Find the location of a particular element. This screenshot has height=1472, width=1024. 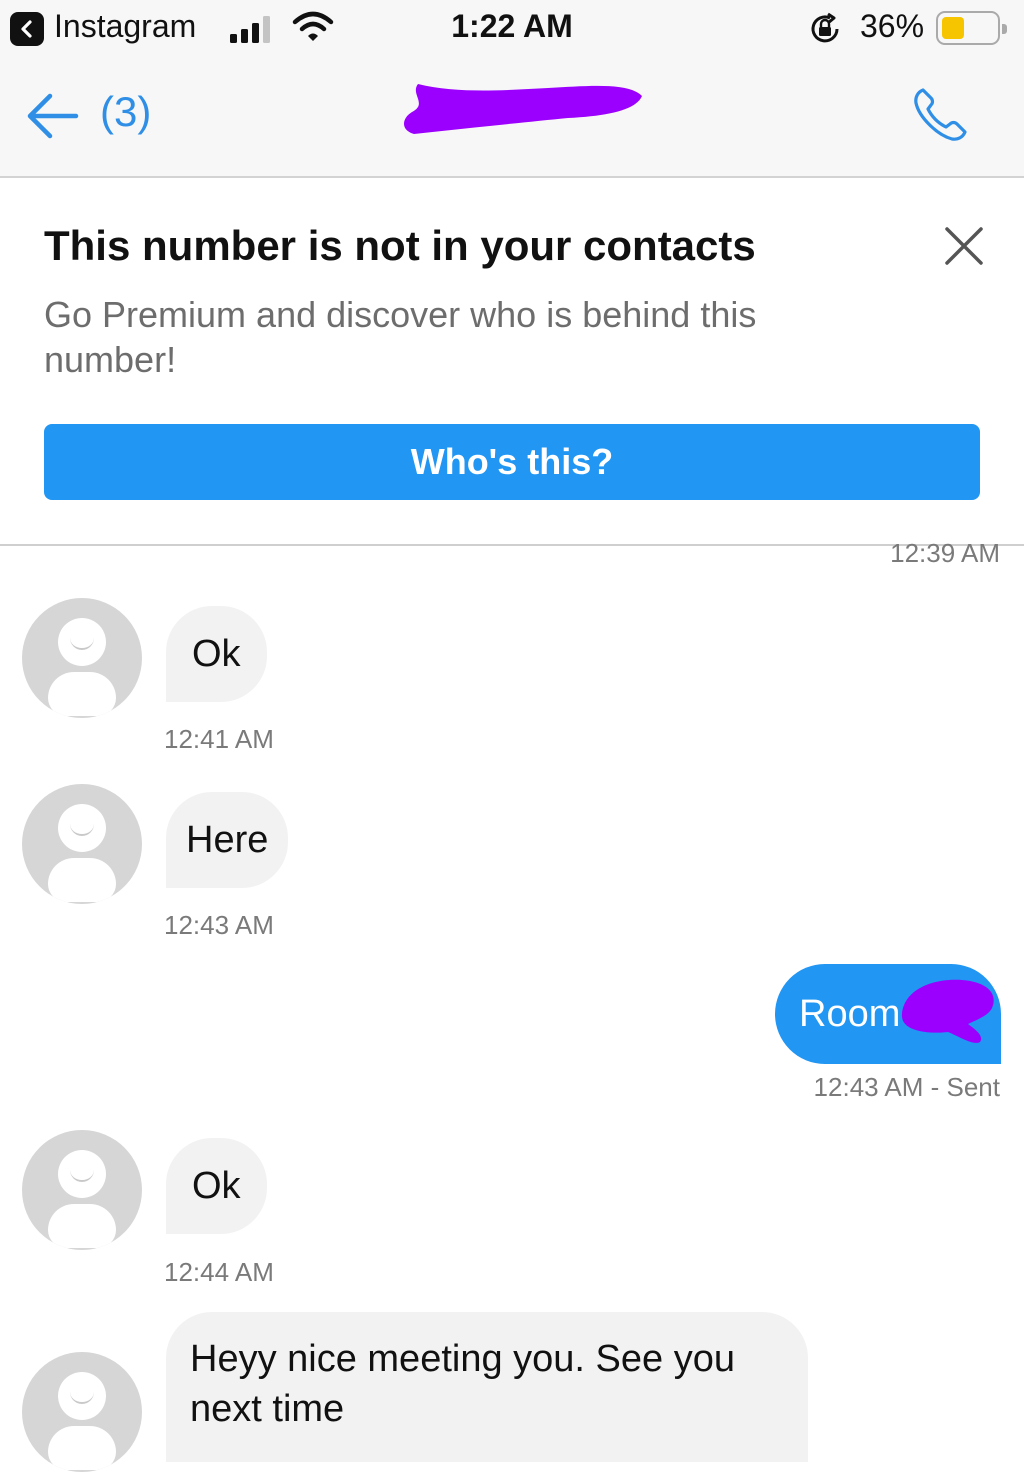

banner-divider is located at coordinates (512, 545).